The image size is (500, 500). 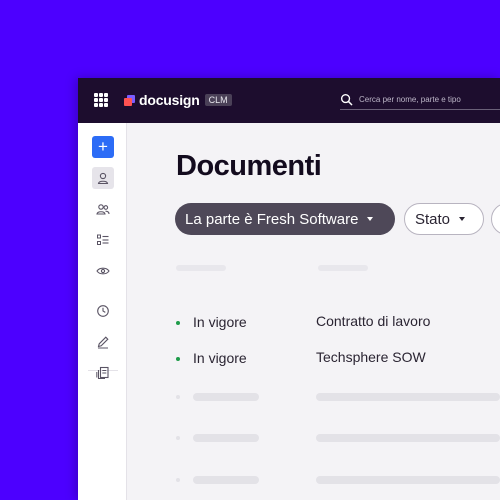 I want to click on sidebar-item-view, so click(x=103, y=271).